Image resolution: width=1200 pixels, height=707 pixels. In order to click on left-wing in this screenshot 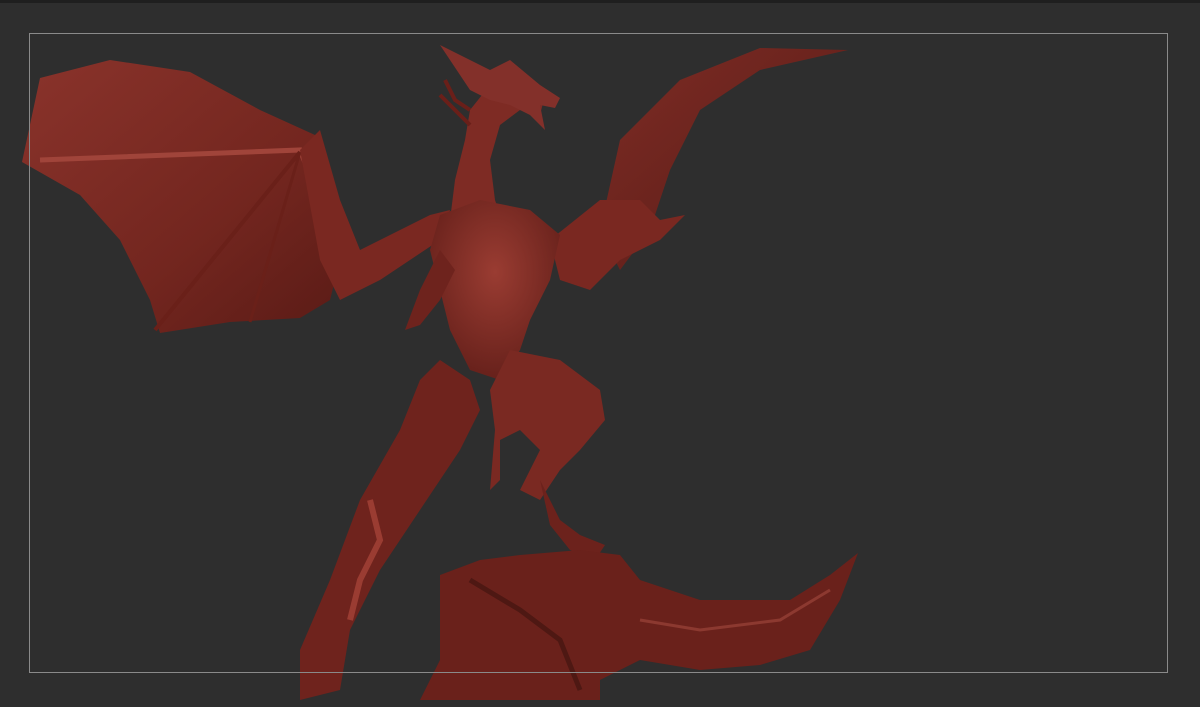, I will do `click(181, 196)`.